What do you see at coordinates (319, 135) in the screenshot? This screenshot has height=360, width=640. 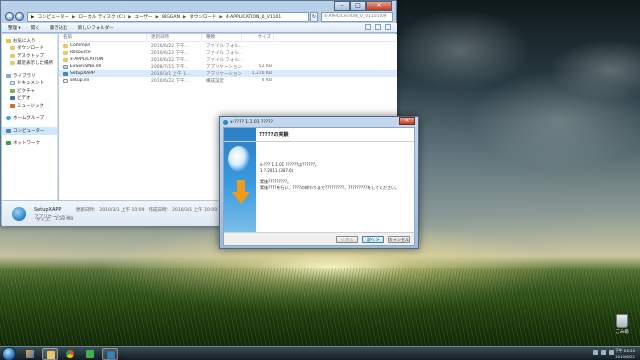 I see `installer-header: ?????の実験` at bounding box center [319, 135].